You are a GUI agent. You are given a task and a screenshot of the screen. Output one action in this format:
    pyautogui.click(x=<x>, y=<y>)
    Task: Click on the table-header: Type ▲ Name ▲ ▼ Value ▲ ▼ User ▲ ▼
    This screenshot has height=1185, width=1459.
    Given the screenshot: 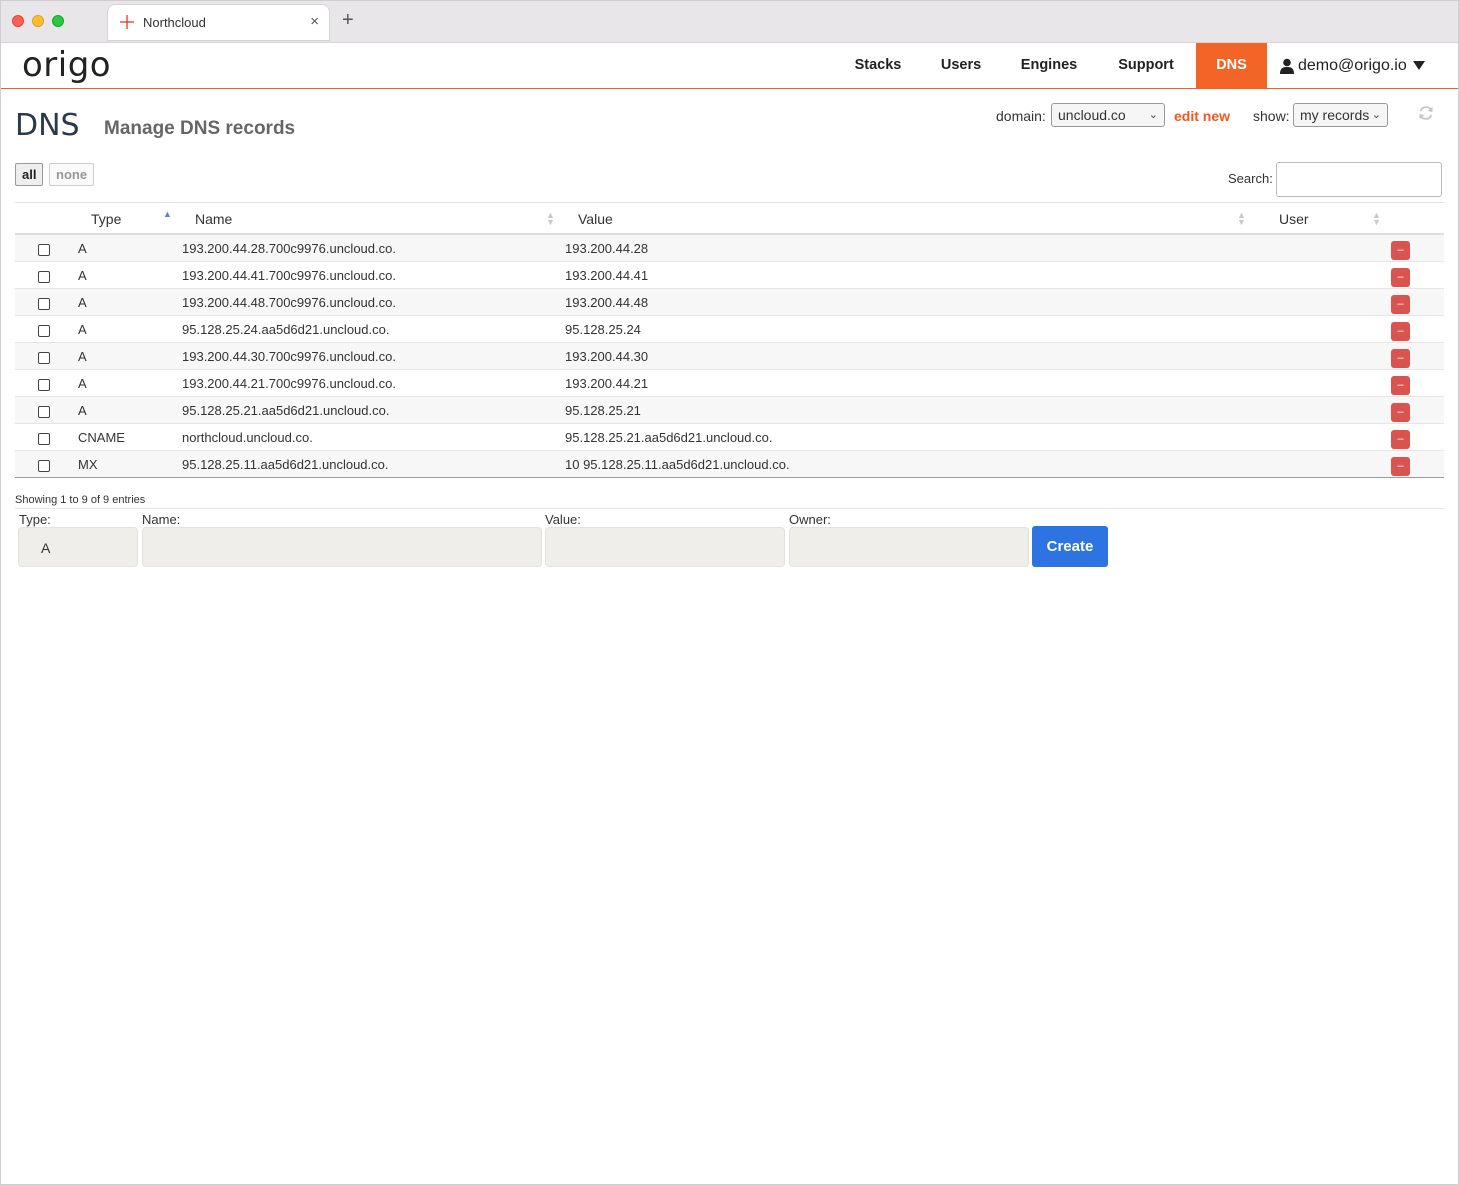 What is the action you would take?
    pyautogui.click(x=729, y=218)
    